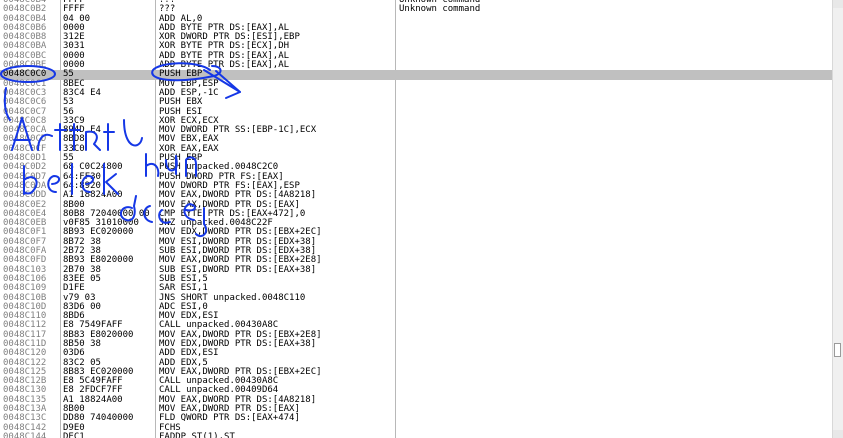  What do you see at coordinates (416, 279) in the screenshot?
I see `disassembly-row: 0048C106 83EE 05 SUB ESI,5` at bounding box center [416, 279].